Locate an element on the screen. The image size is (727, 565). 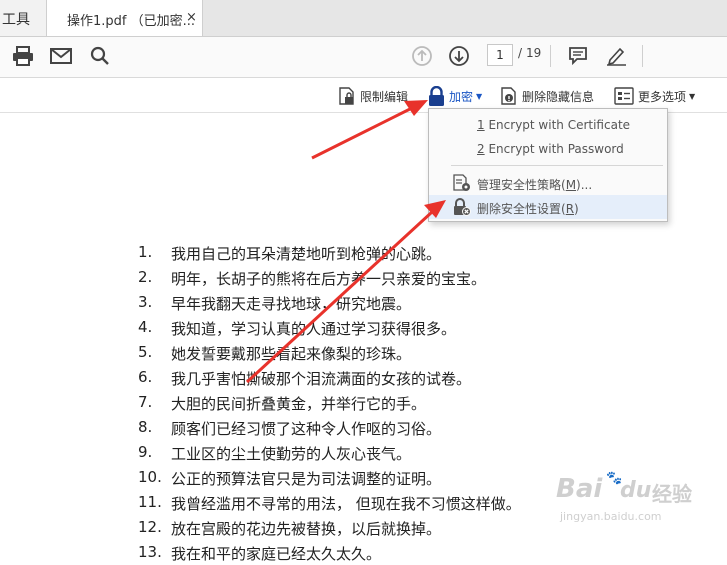
more-options-label: 更多选项 is located at coordinates (662, 96).